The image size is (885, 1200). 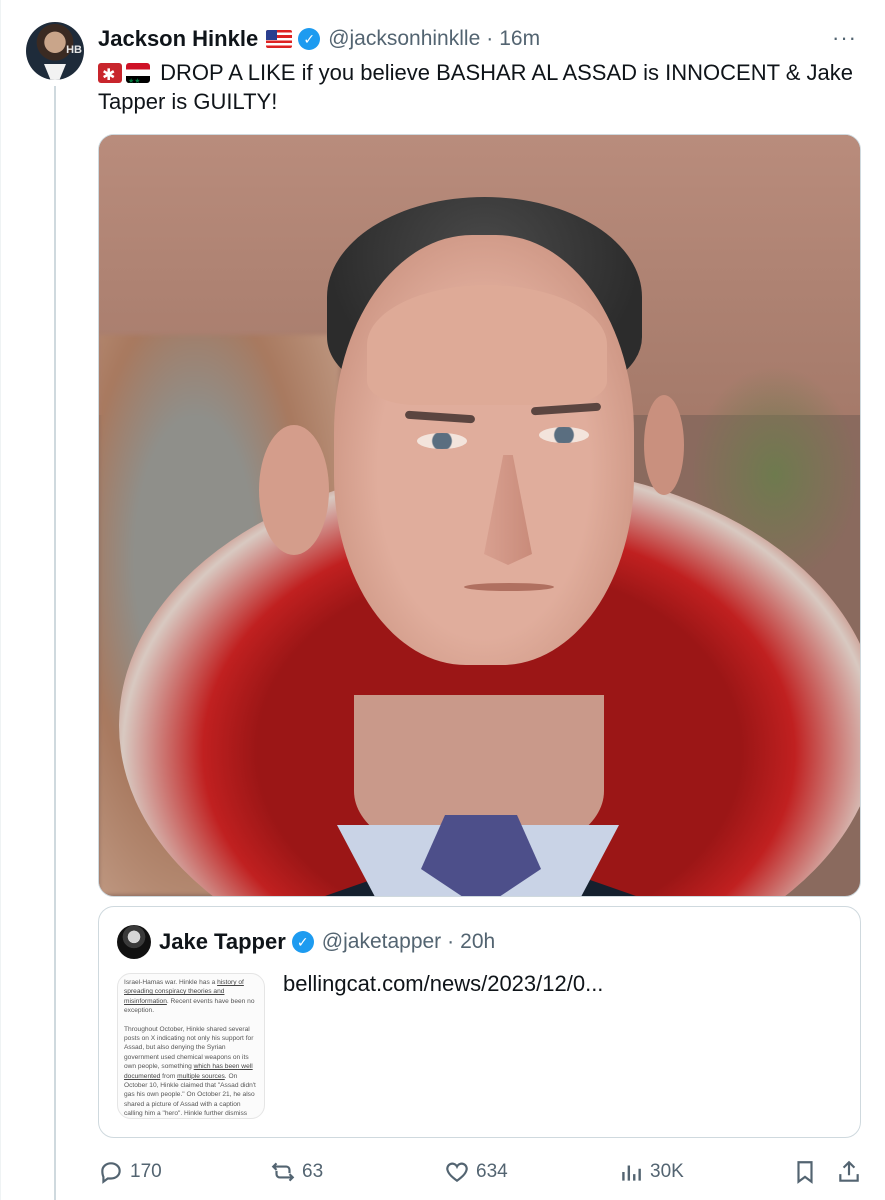 What do you see at coordinates (171, 982) in the screenshot?
I see `thumbnail-text: Israel-Hamas war. Hinkle has a` at bounding box center [171, 982].